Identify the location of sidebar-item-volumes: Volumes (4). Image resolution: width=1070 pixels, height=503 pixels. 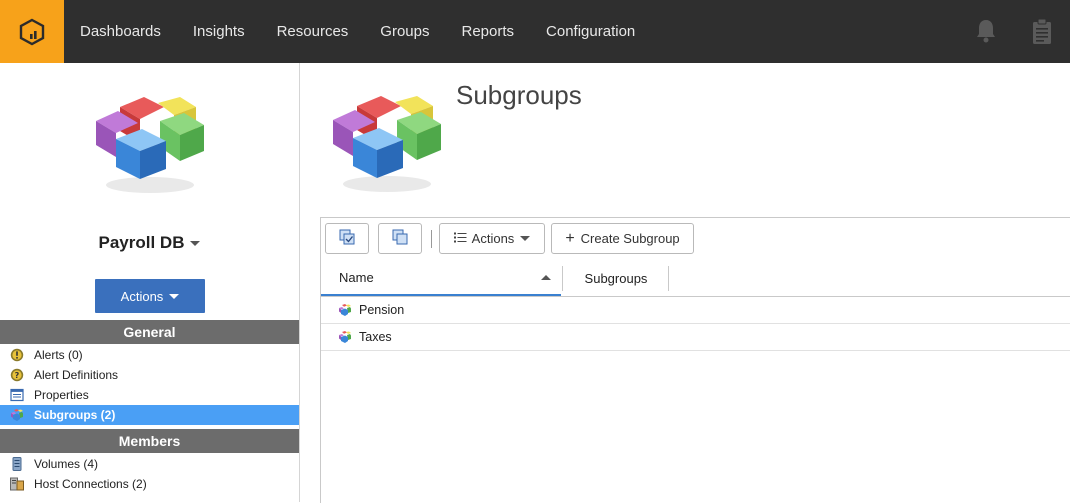
(149, 464).